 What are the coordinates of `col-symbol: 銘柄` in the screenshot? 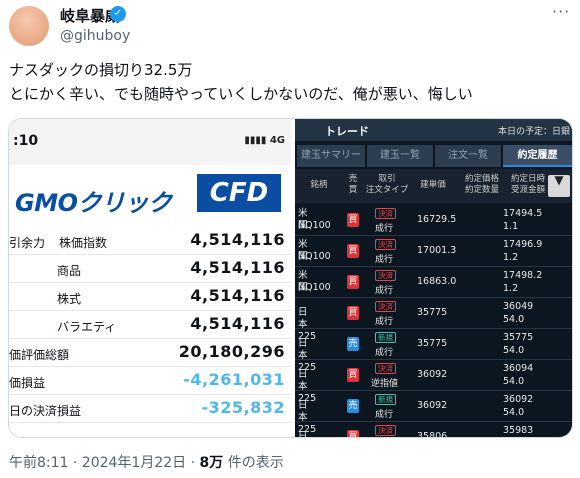 It's located at (319, 185).